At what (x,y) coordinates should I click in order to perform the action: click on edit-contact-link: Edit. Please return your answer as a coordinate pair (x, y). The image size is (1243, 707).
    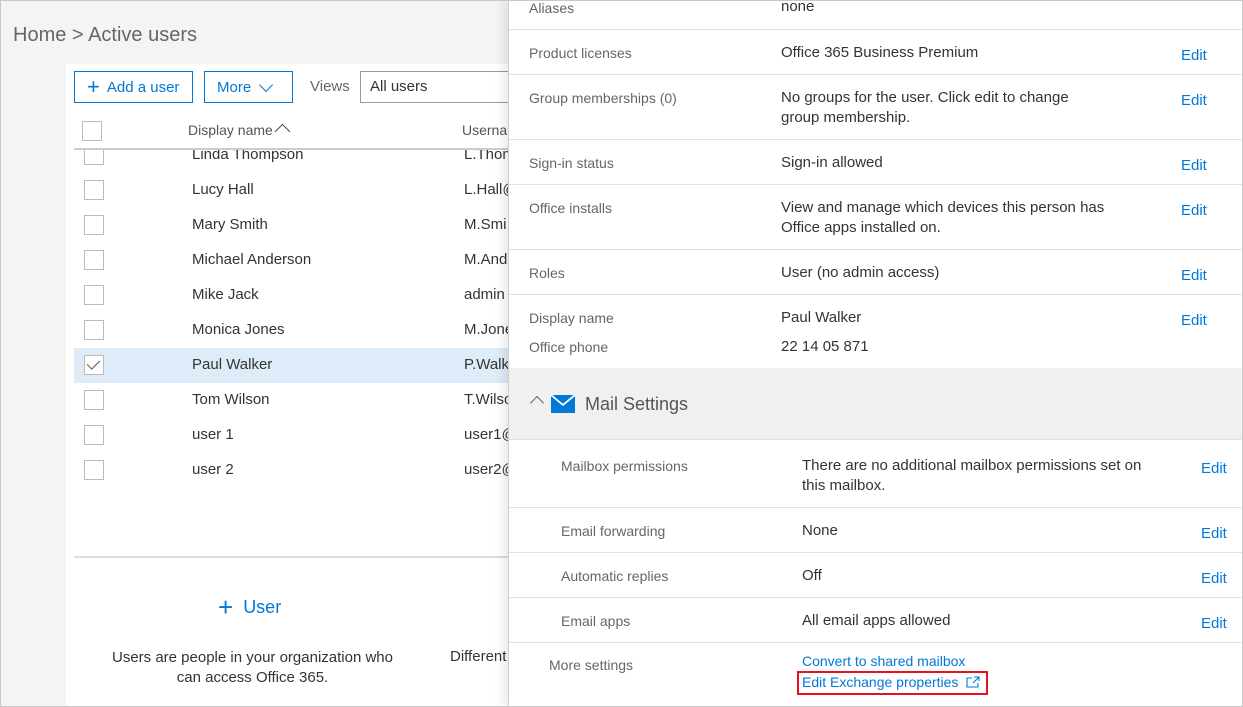
    Looking at the image, I should click on (1194, 320).